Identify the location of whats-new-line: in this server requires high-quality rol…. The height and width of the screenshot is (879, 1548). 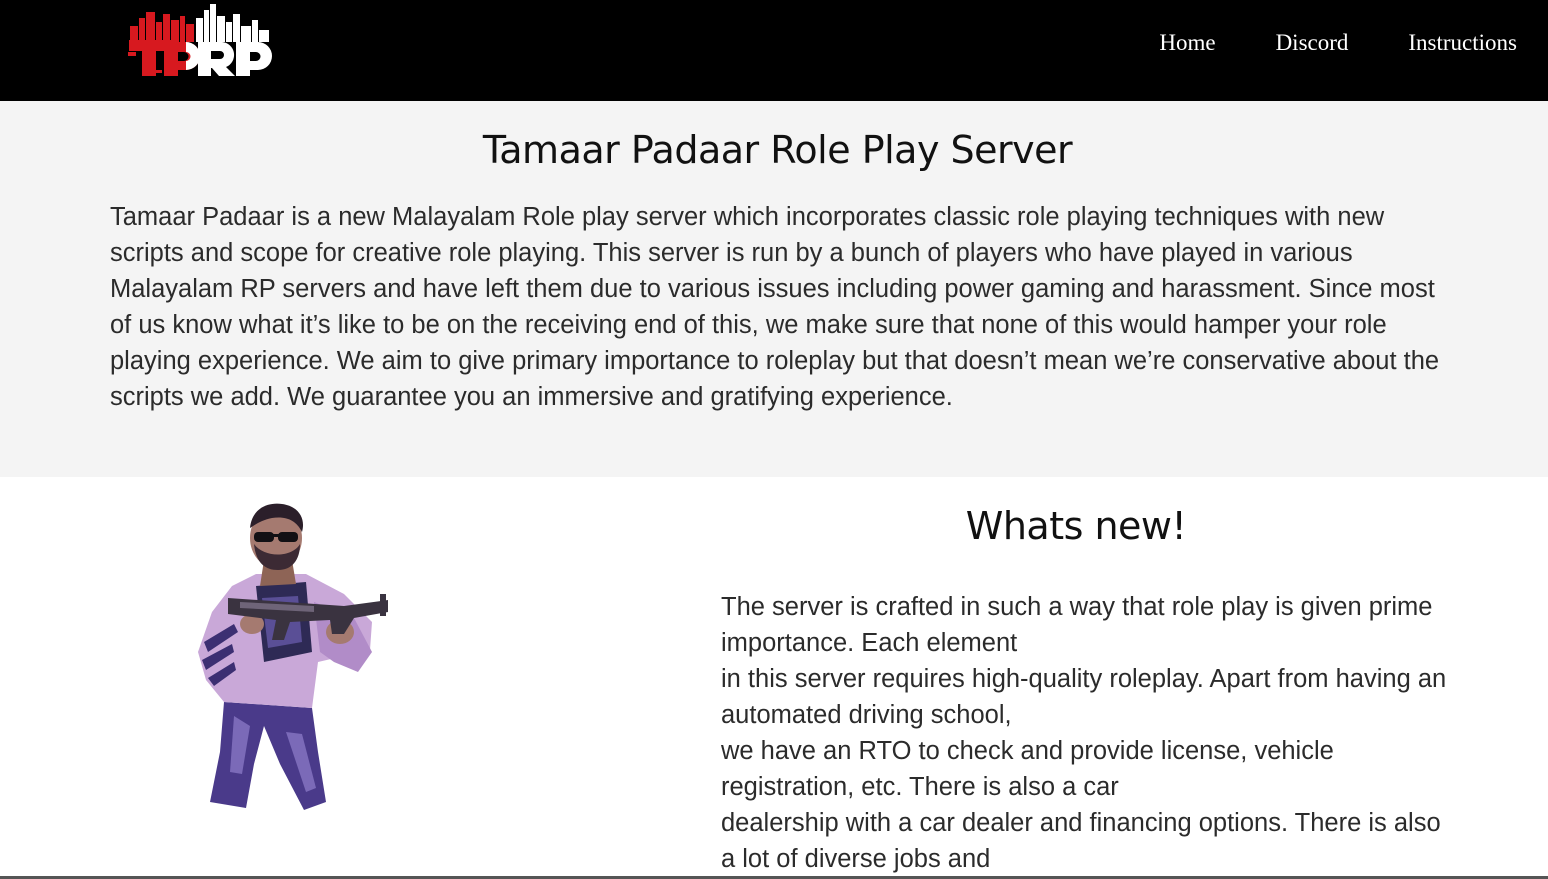
(1084, 697).